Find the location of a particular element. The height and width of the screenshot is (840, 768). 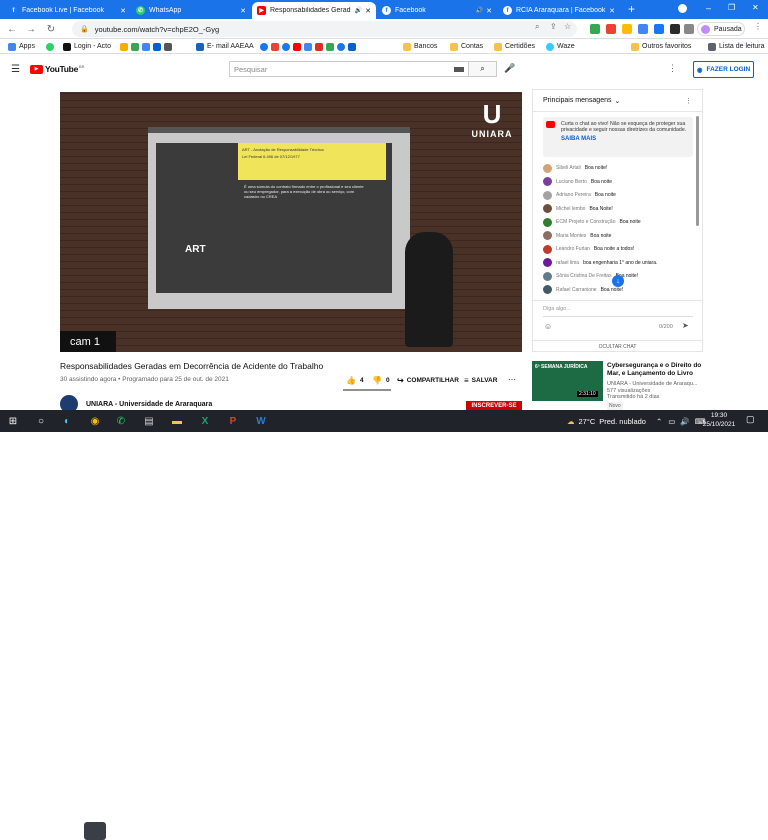

maximize-icon: ❐ is located at coordinates (731, 7).